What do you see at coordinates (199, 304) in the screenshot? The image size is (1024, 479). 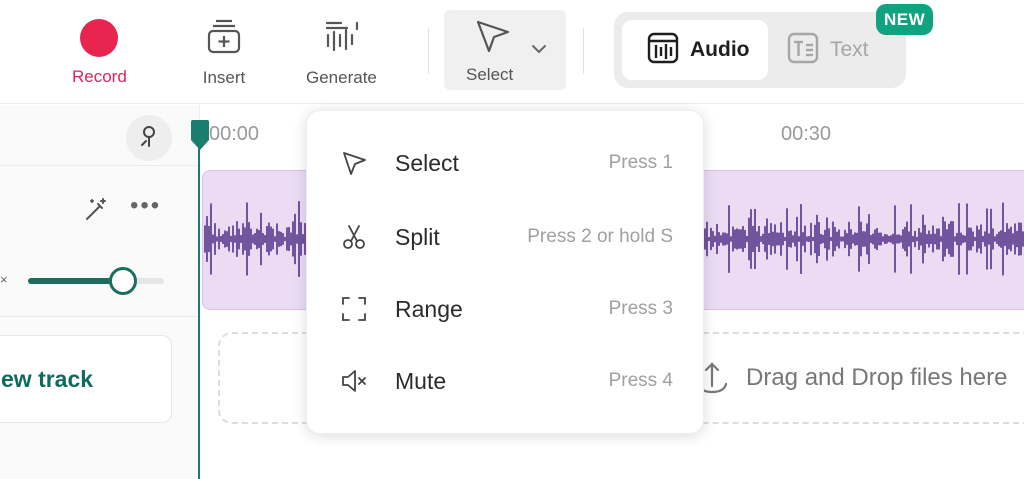 I see `playhead-line` at bounding box center [199, 304].